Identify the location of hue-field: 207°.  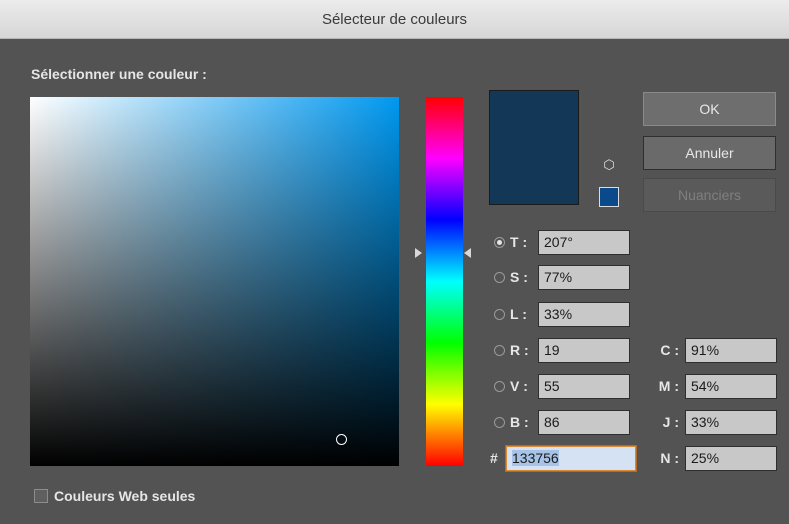
(584, 242).